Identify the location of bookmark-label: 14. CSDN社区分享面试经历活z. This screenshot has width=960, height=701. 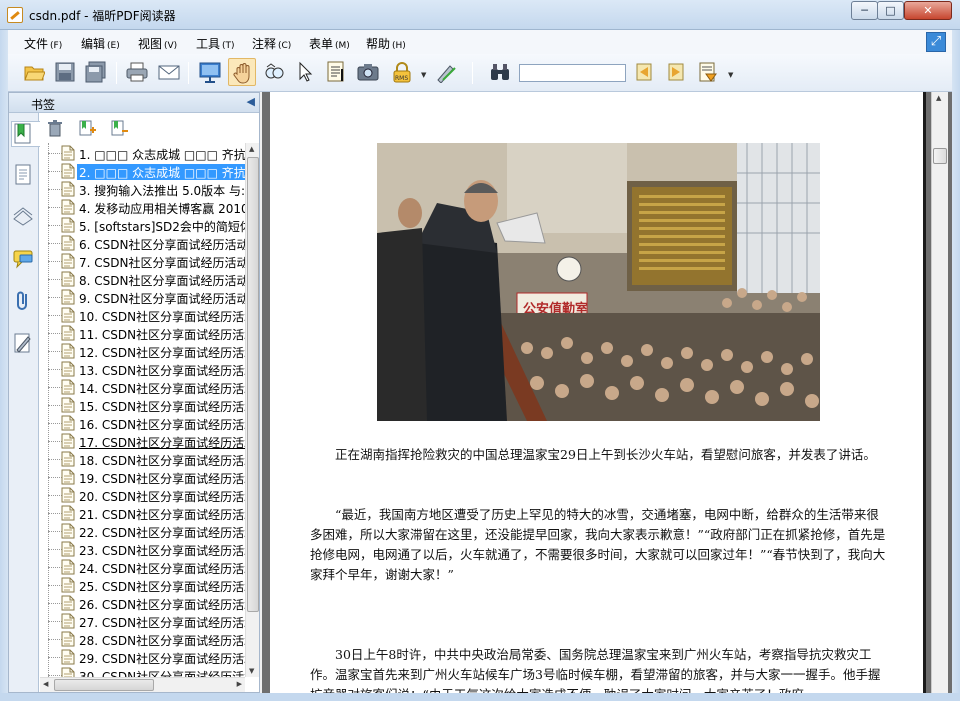
(162, 389).